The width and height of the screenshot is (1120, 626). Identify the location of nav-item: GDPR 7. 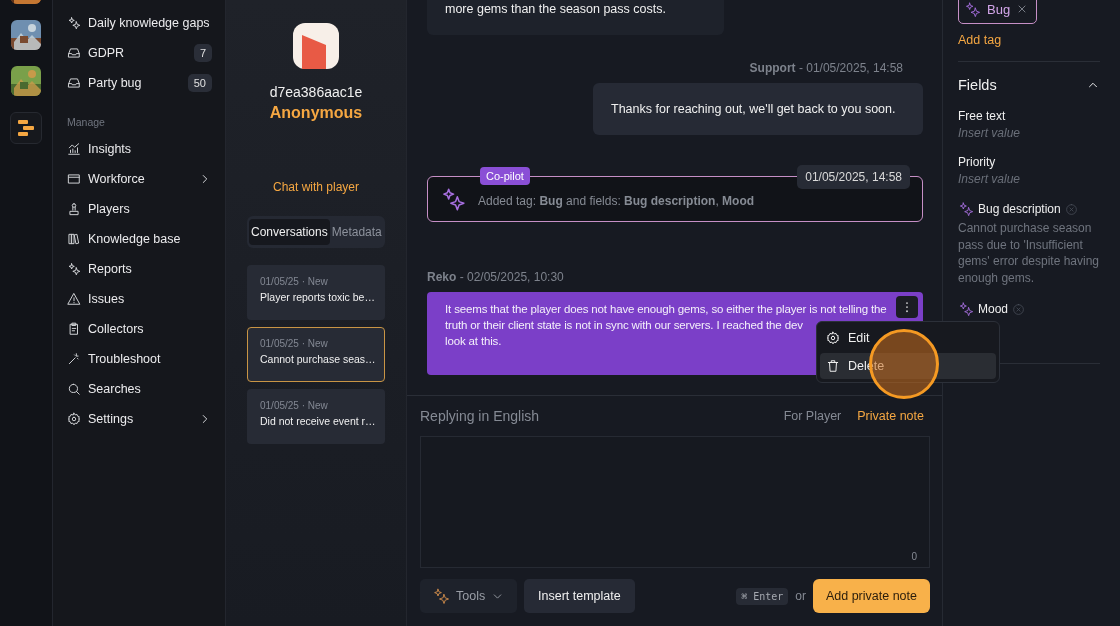
(146, 53).